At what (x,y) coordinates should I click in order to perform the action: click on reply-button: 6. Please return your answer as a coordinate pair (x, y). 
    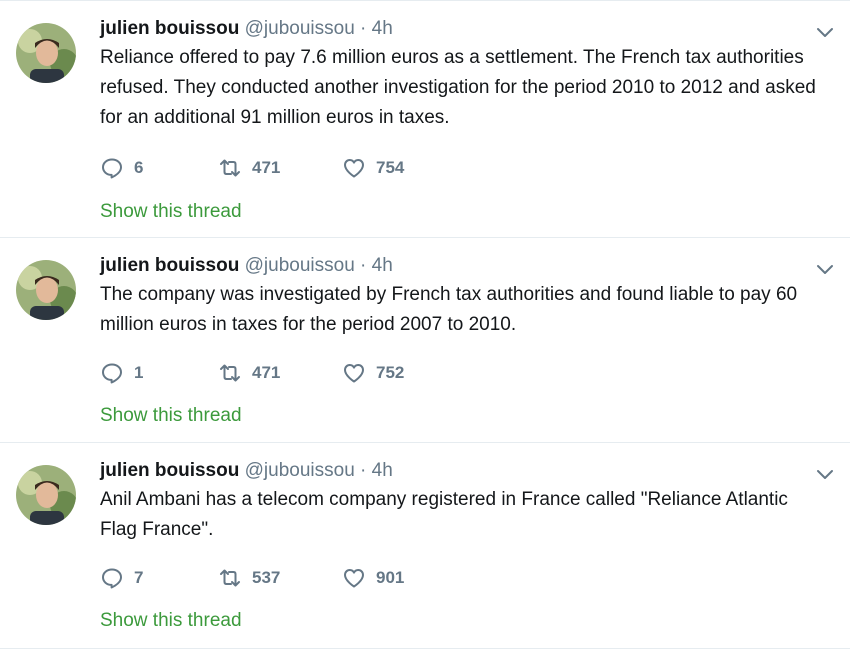
    Looking at the image, I should click on (159, 168).